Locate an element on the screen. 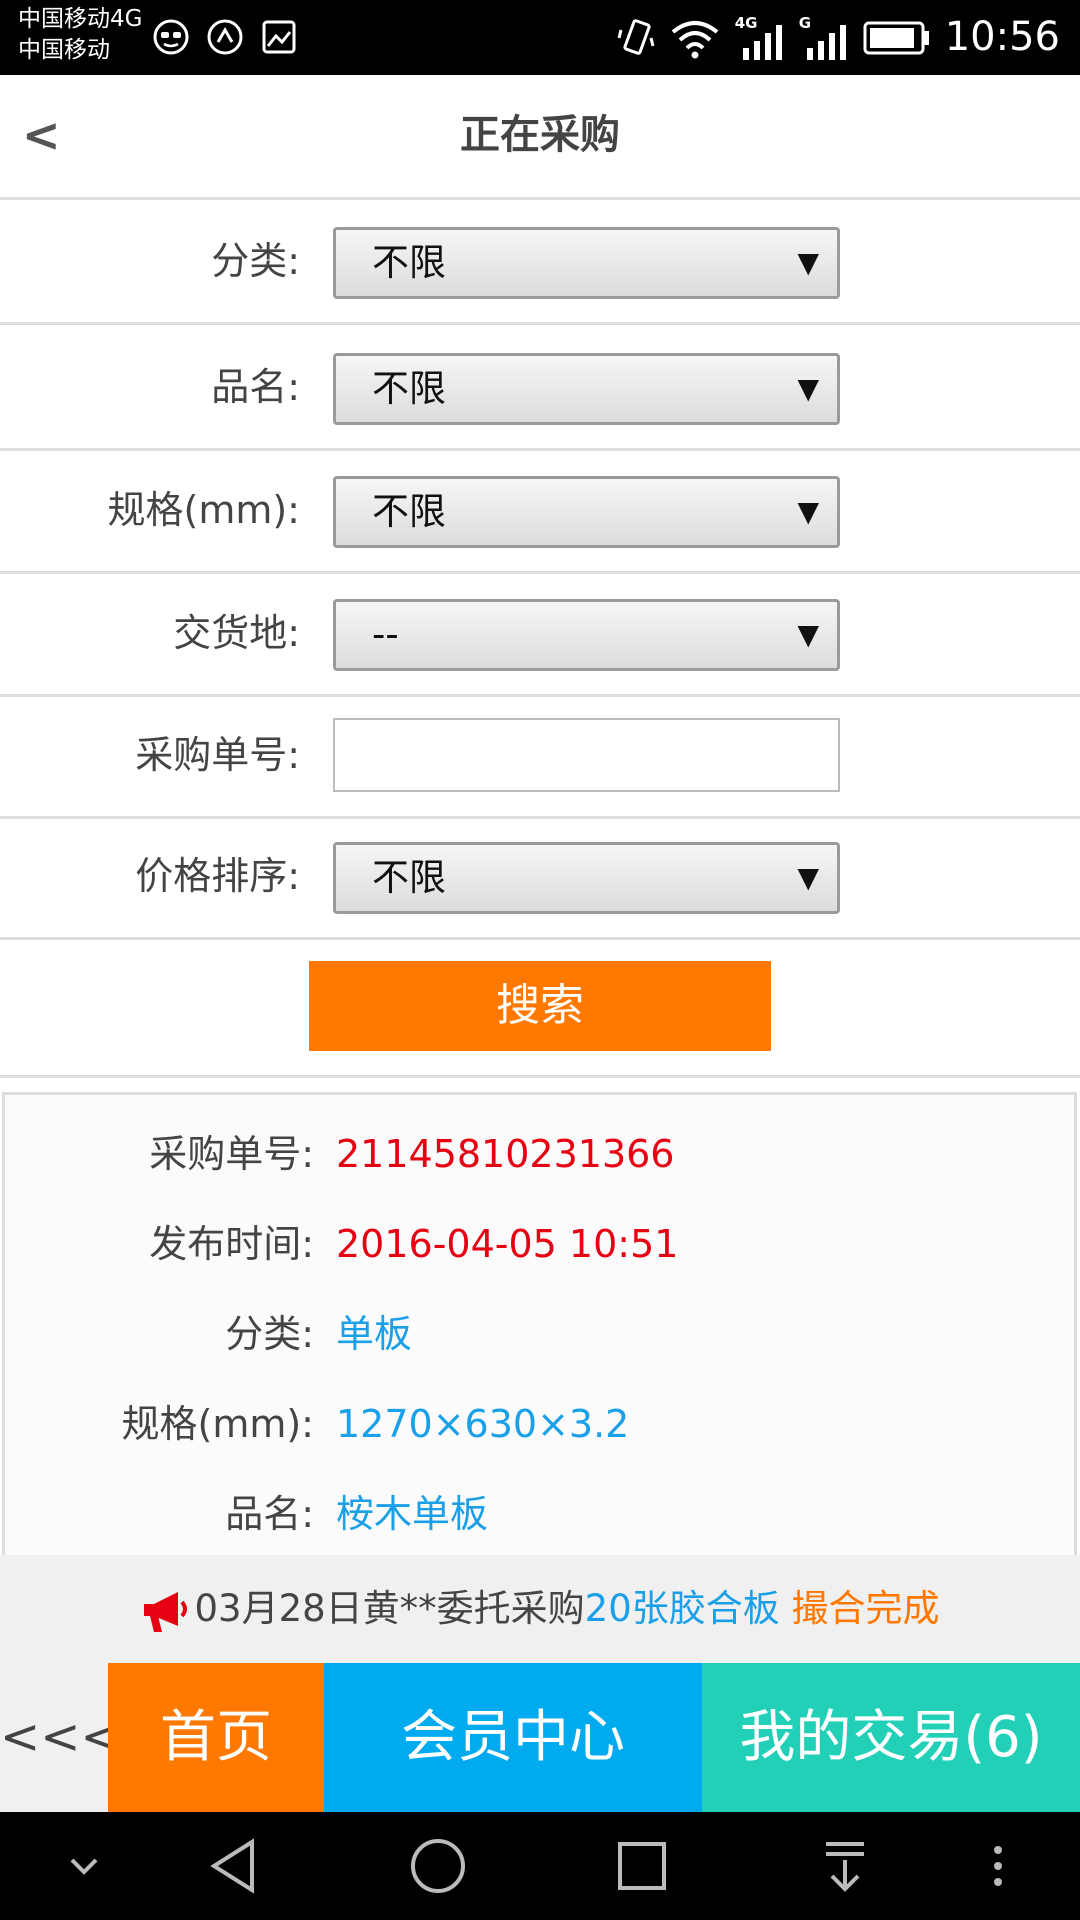 The width and height of the screenshot is (1080, 1920). search-button: 搜索 is located at coordinates (540, 1006).